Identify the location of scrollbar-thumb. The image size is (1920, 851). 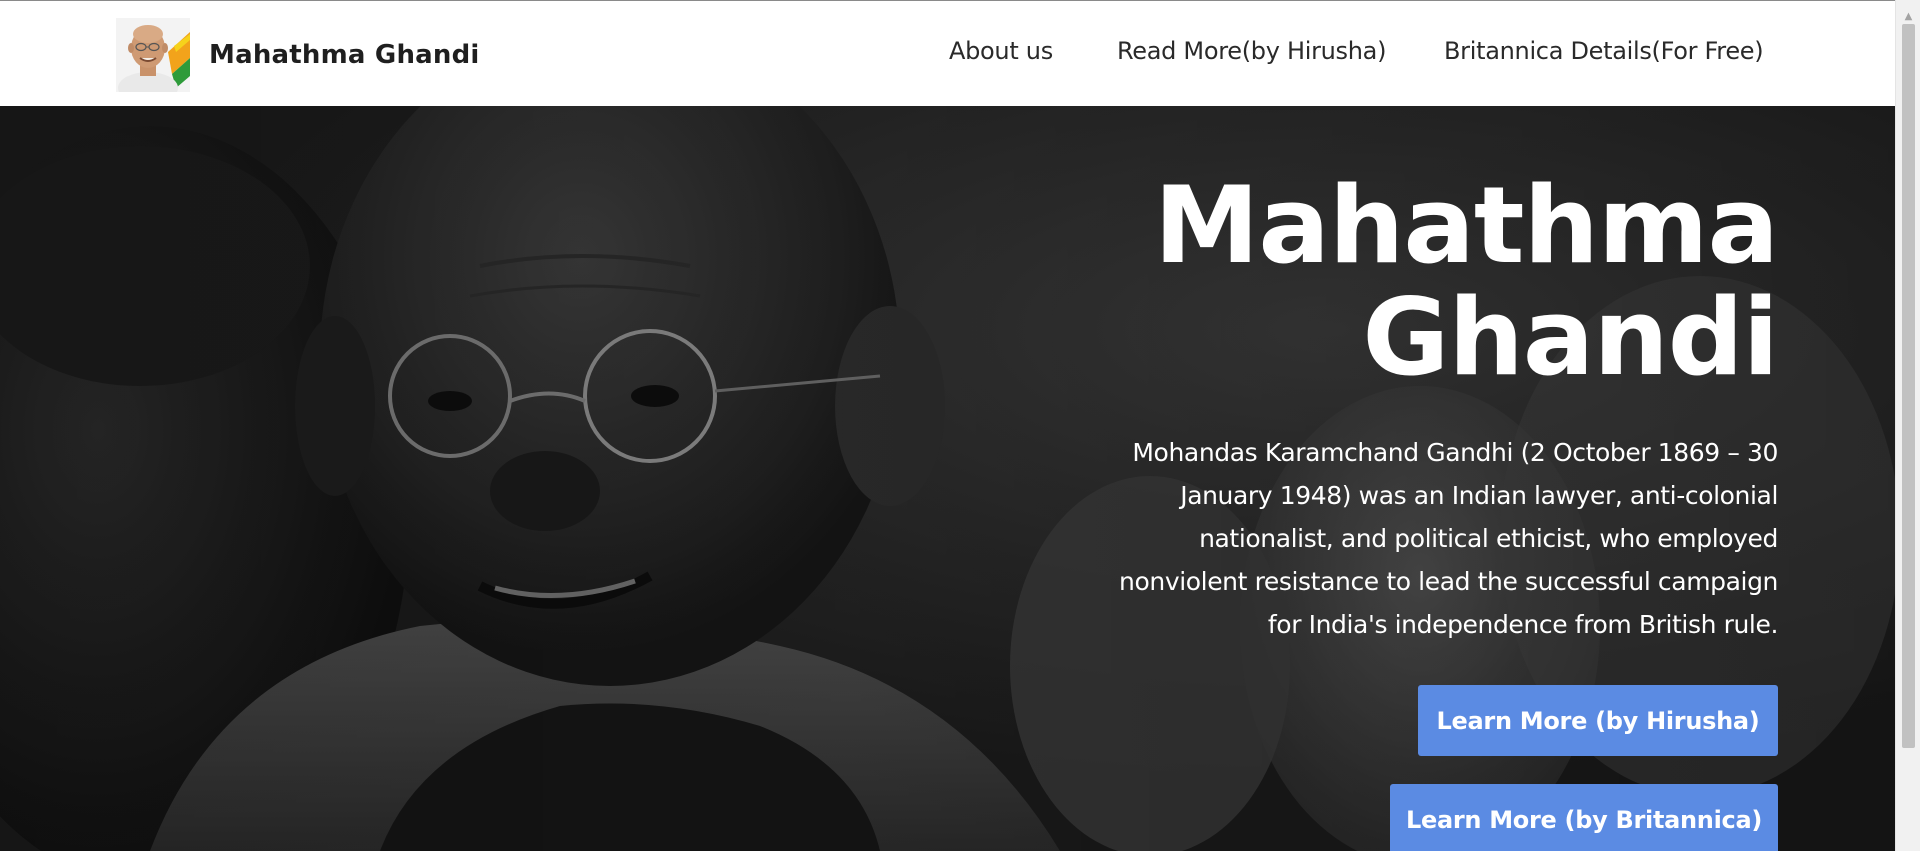
(1908, 386).